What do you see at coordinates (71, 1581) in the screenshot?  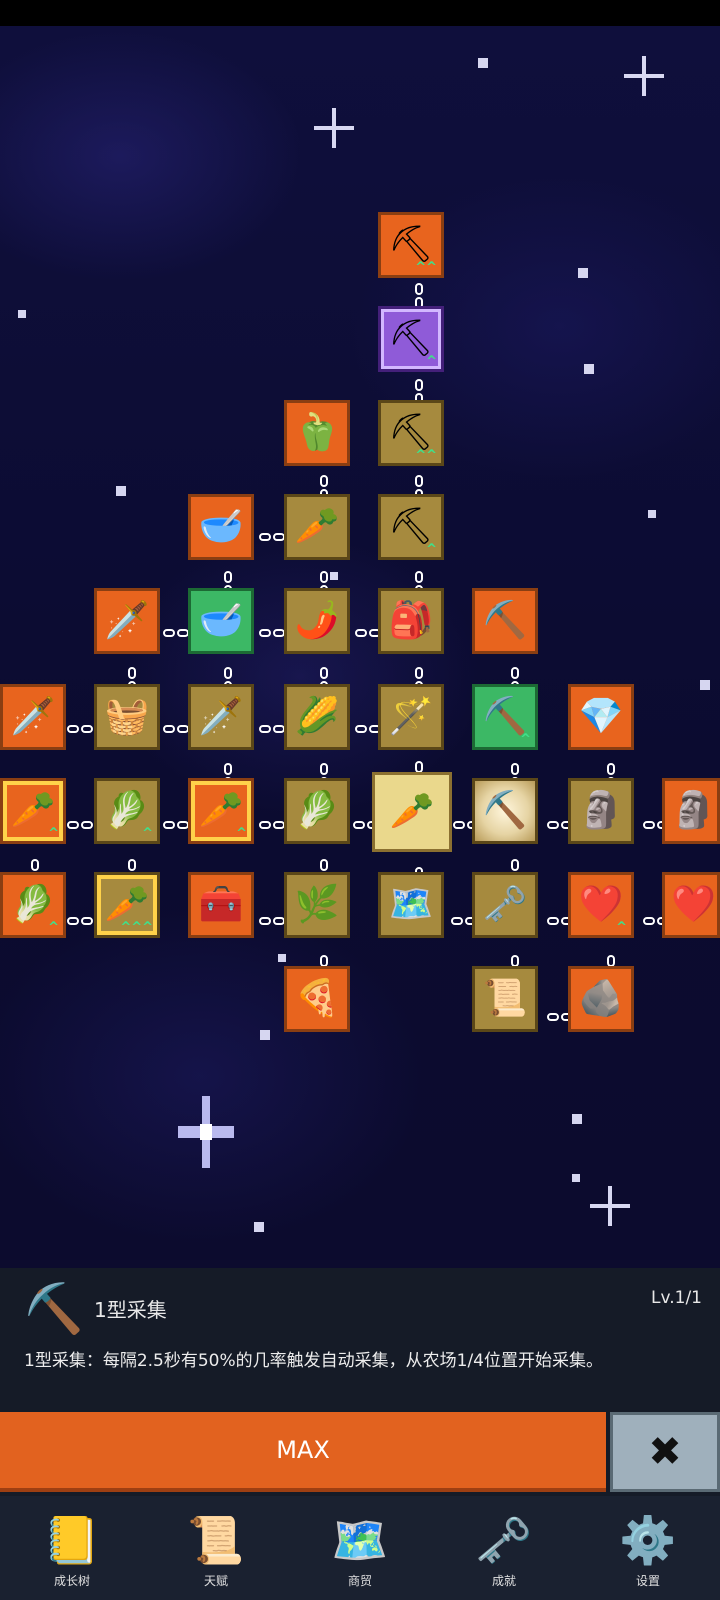 I see `tab-label: 成长树` at bounding box center [71, 1581].